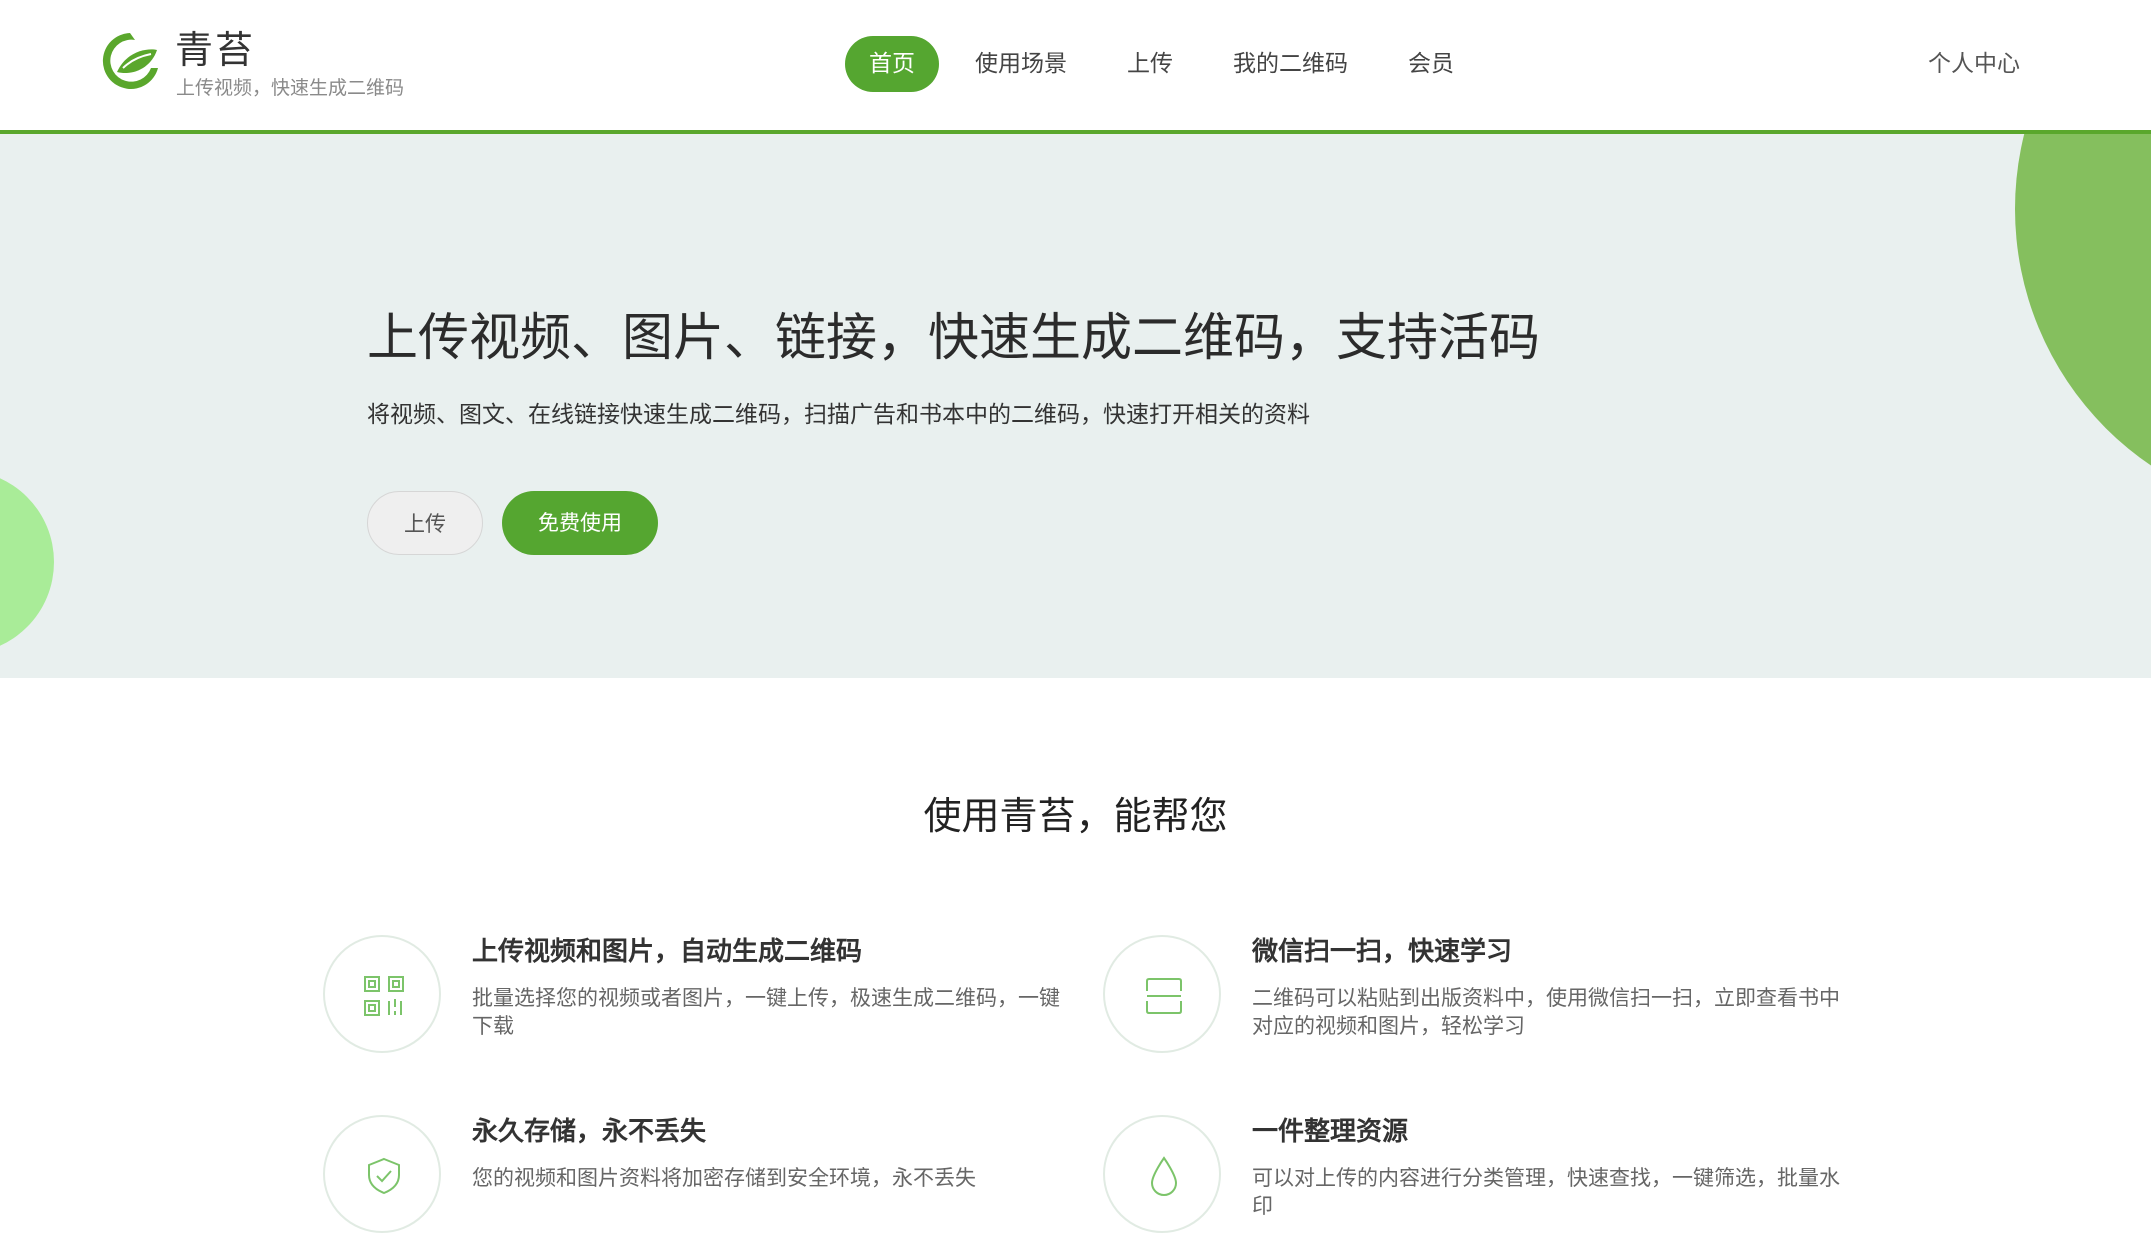 The image size is (2151, 1253). What do you see at coordinates (2083, 326) in the screenshot?
I see `decorative-circle-right` at bounding box center [2083, 326].